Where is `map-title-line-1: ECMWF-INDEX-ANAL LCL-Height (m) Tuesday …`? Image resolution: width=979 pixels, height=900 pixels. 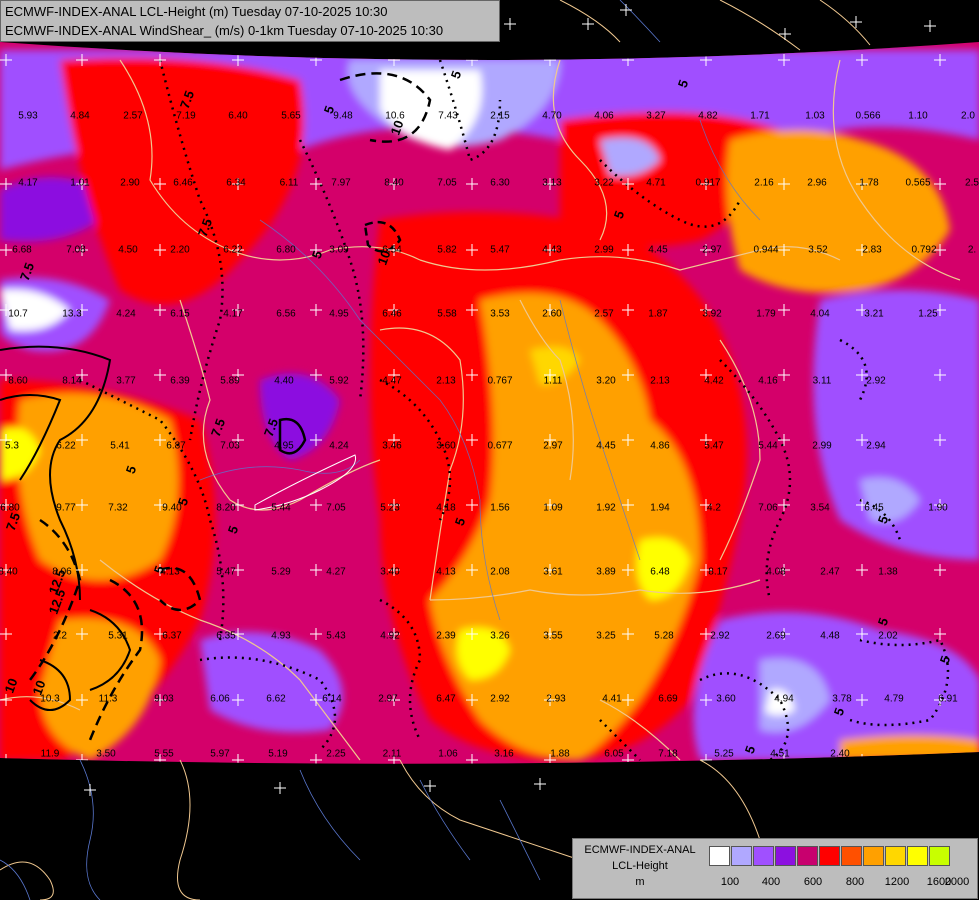
map-title-line-1: ECMWF-INDEX-ANAL LCL-Height (m) Tuesday … is located at coordinates (196, 11).